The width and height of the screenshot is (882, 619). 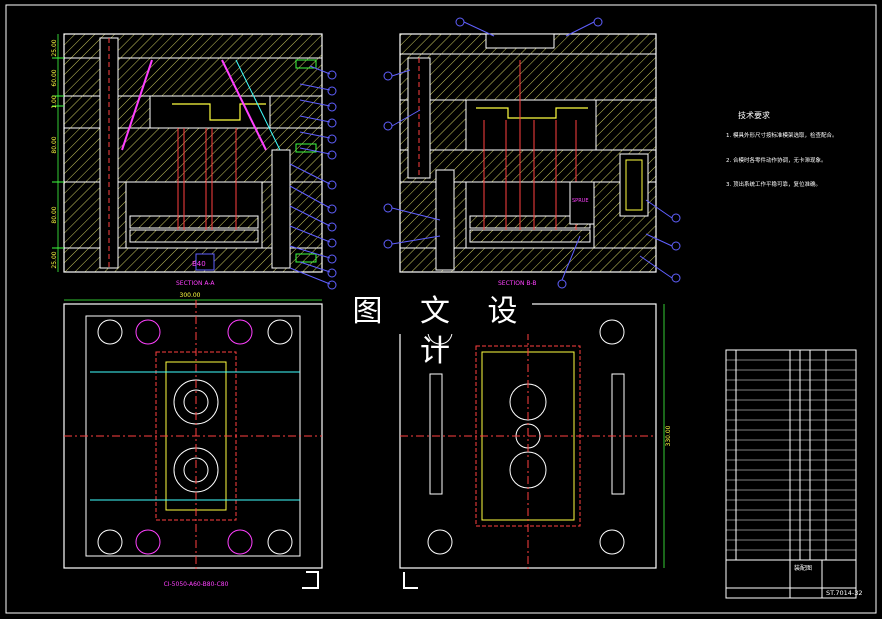 What do you see at coordinates (196, 584) in the screenshot?
I see `mold-base-label: CI-5050-A60-B80-C80` at bounding box center [196, 584].